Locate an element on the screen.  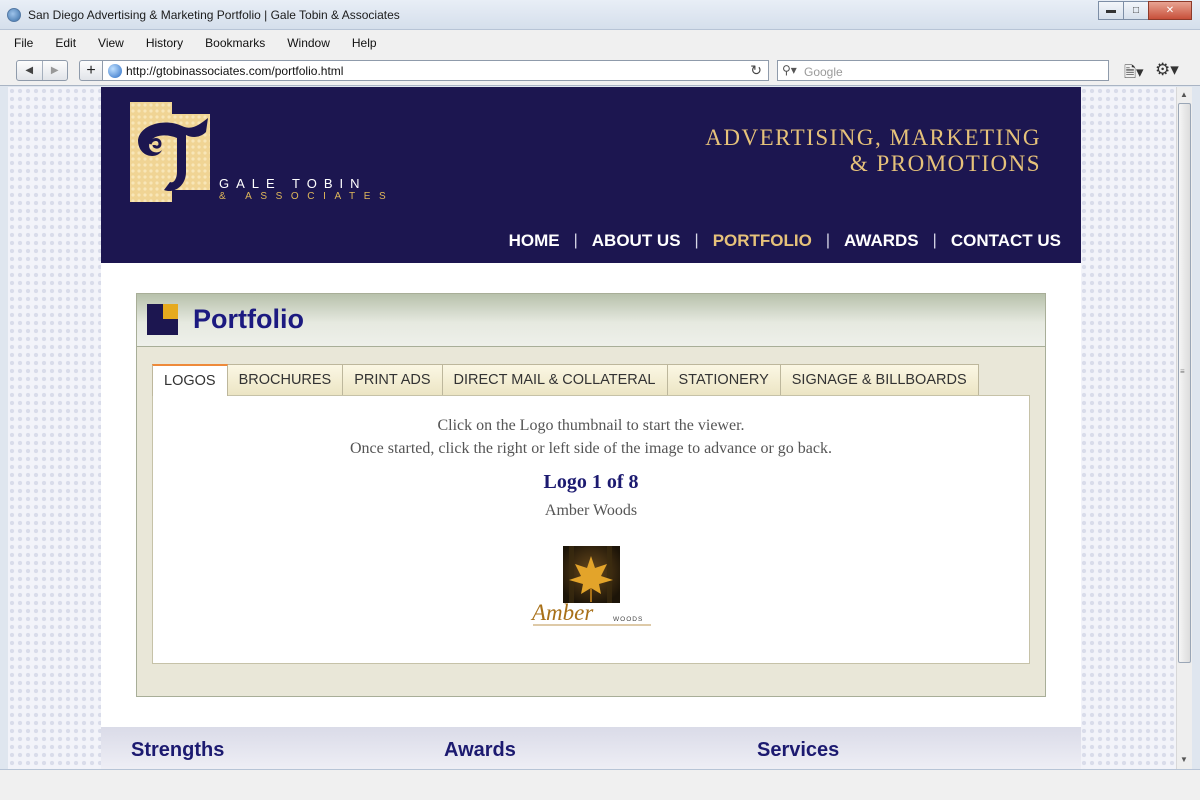
close-icon: ✕ is located at coordinates (1170, 10).